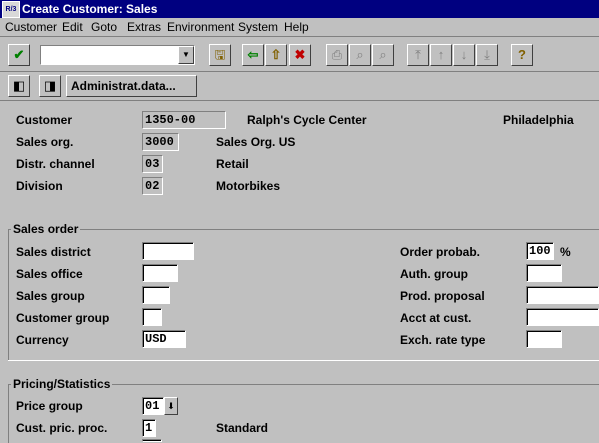 The image size is (599, 443). I want to click on cust-pric-proc-text: Standard, so click(242, 428).